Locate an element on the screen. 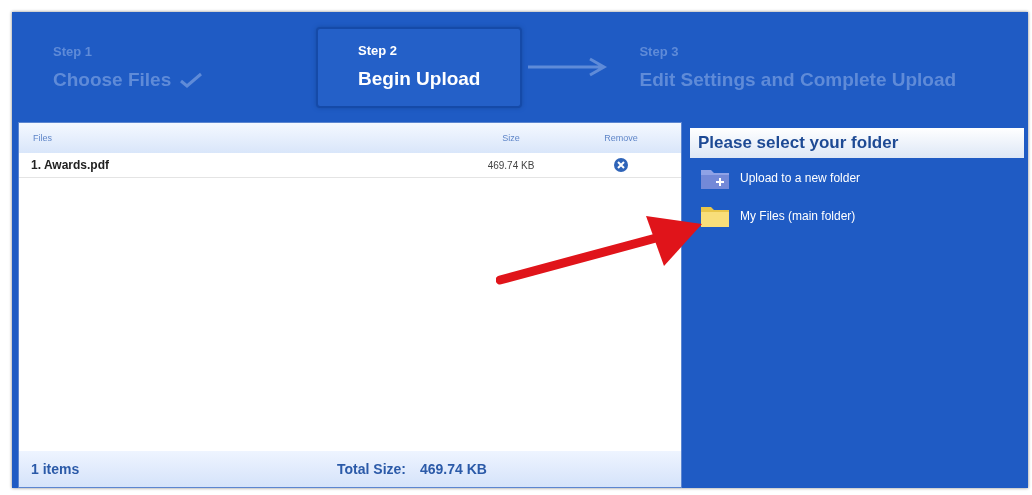  panel-title: Please select your folder is located at coordinates (857, 143).